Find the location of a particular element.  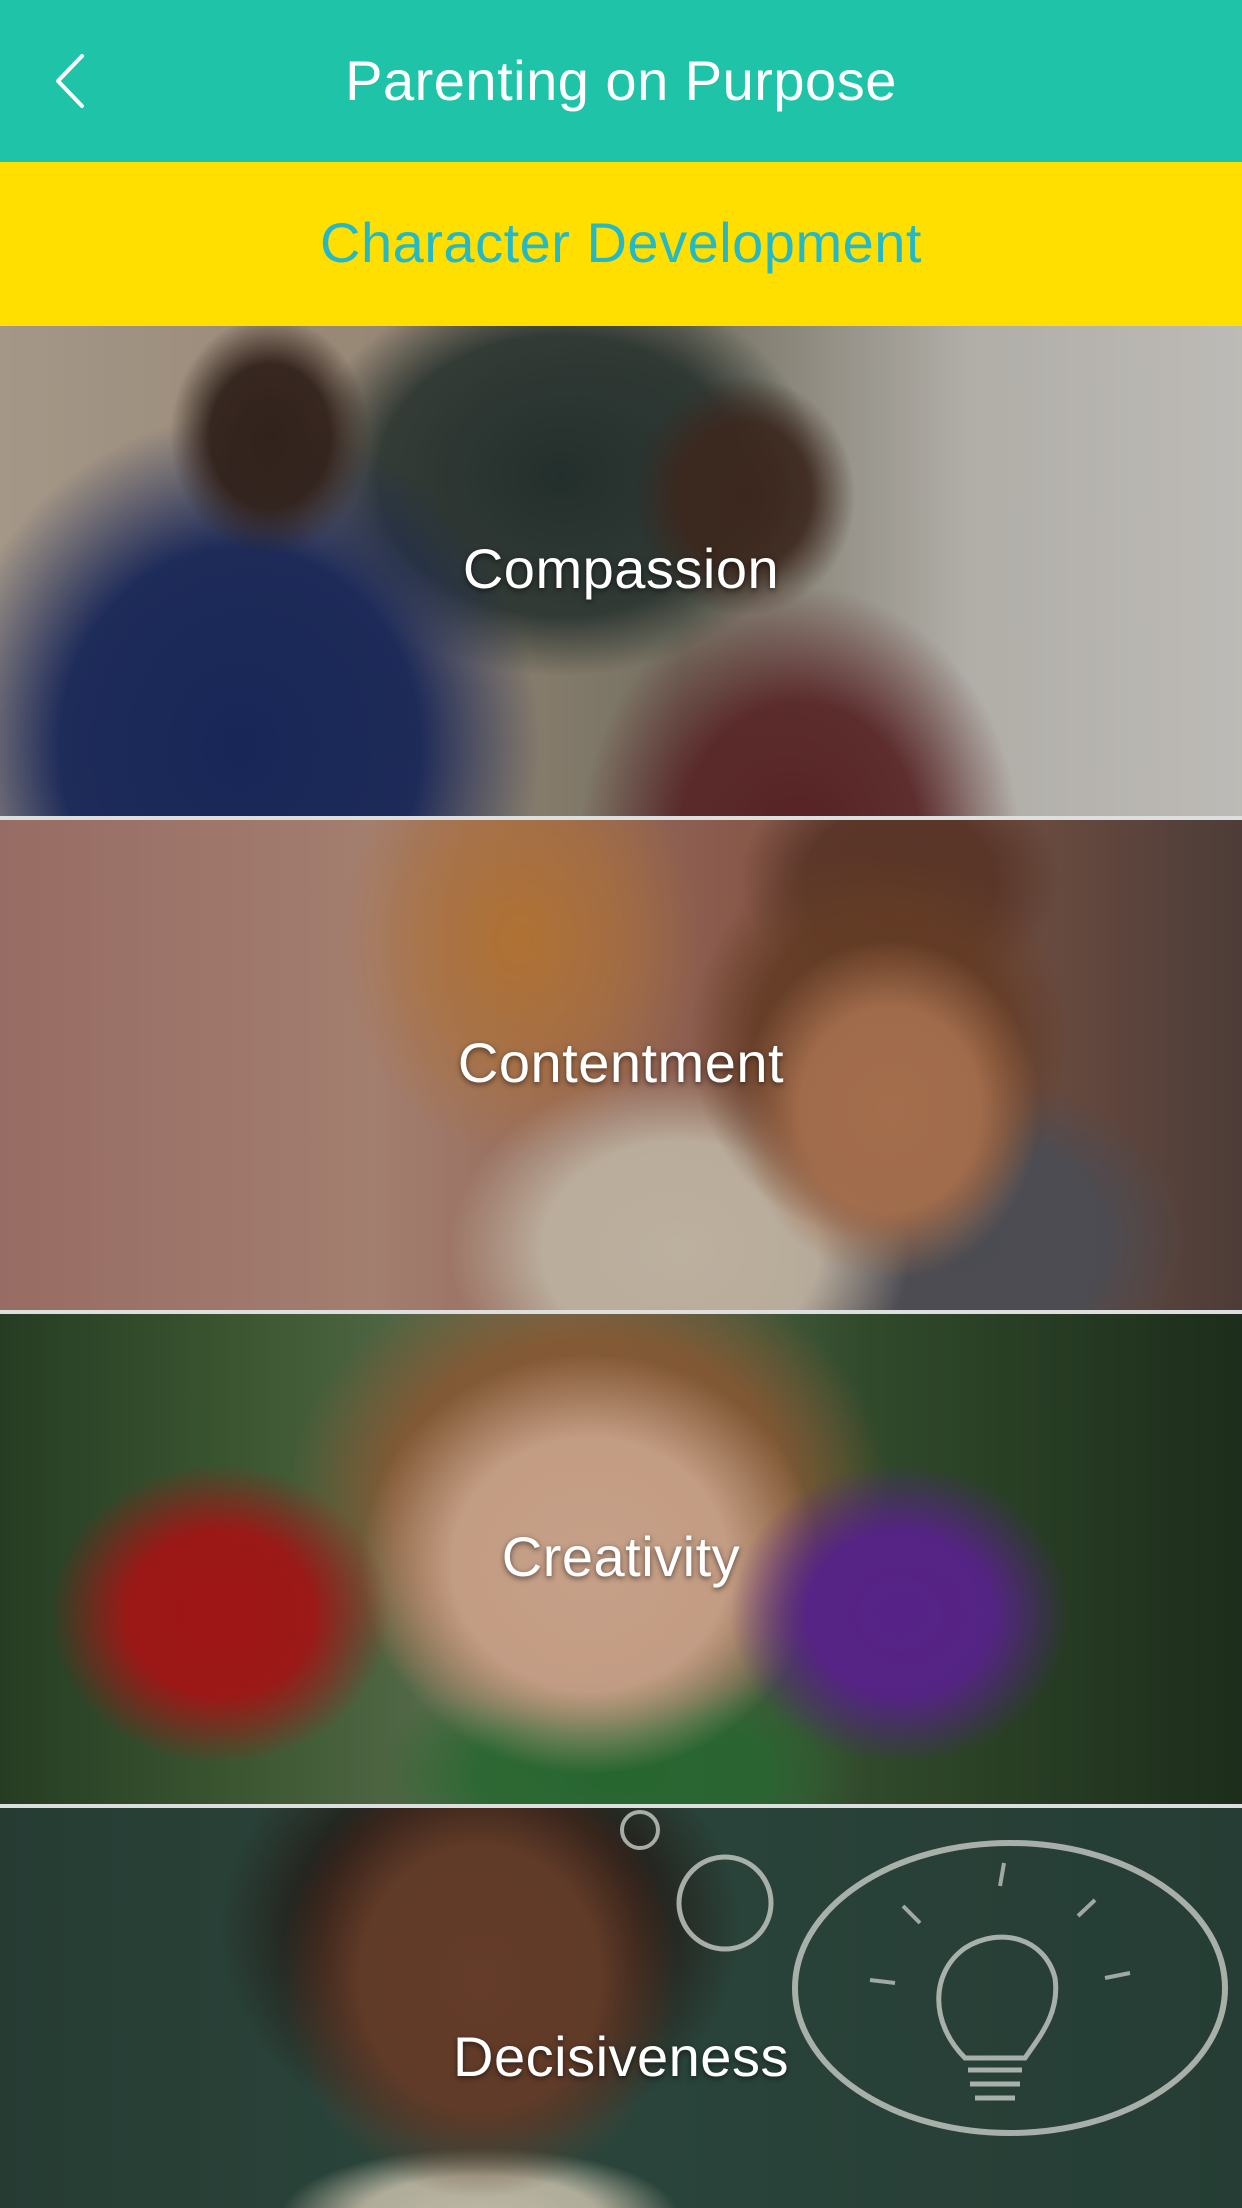

topic-label: Creativity is located at coordinates (621, 1556).